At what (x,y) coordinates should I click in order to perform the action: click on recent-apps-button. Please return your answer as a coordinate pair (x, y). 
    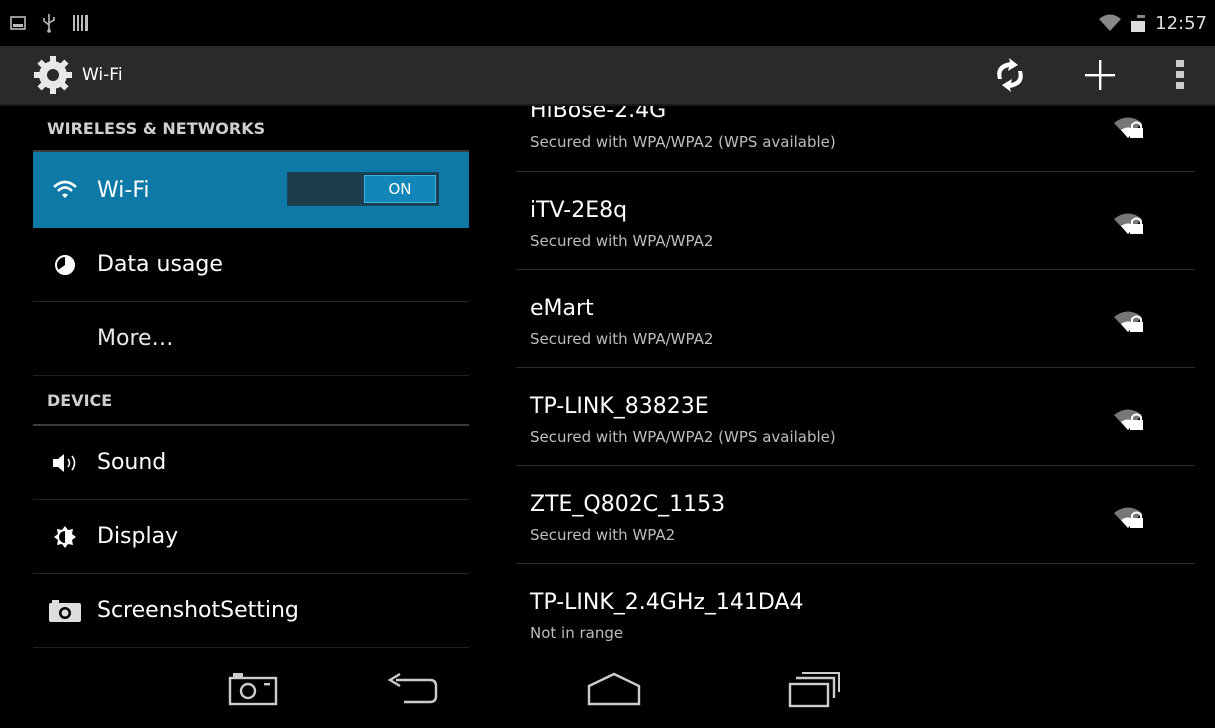
    Looking at the image, I should click on (814, 692).